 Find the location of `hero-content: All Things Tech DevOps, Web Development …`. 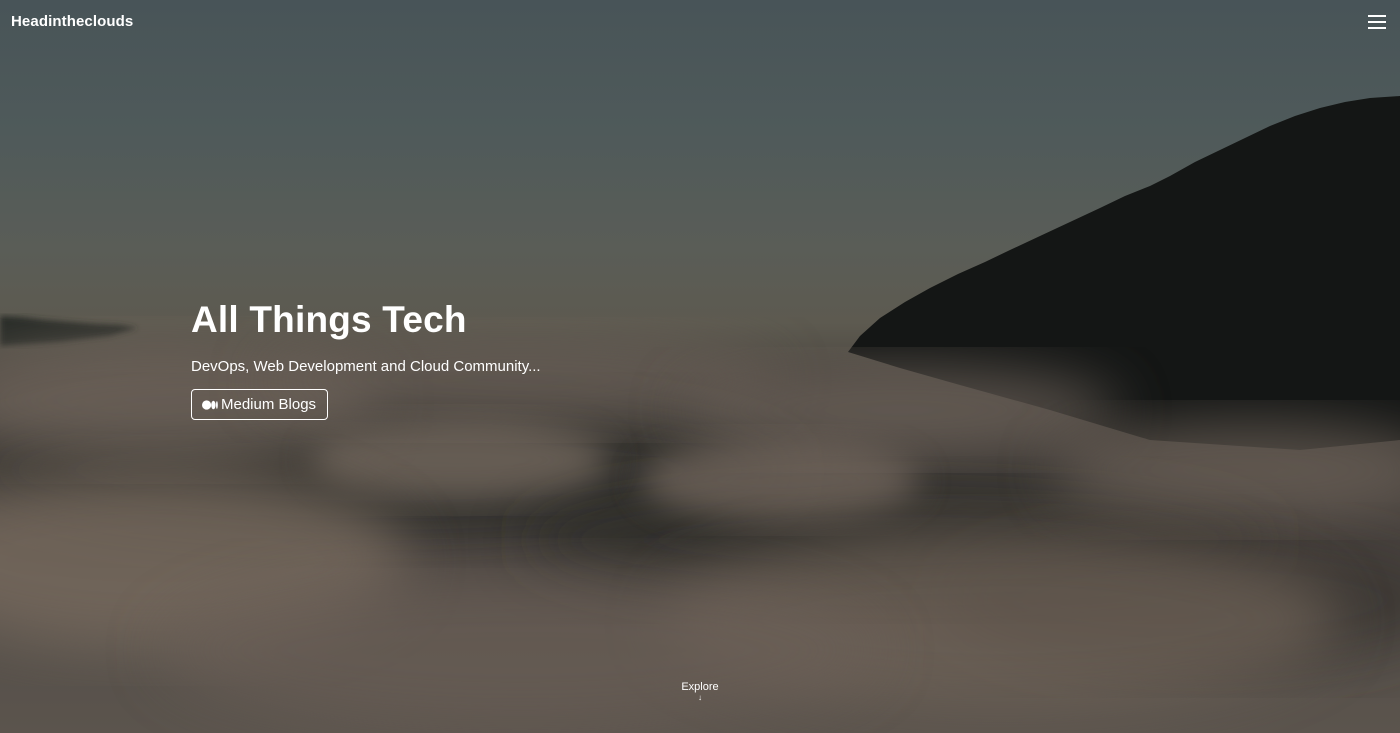

hero-content: All Things Tech DevOps, Web Development … is located at coordinates (491, 358).